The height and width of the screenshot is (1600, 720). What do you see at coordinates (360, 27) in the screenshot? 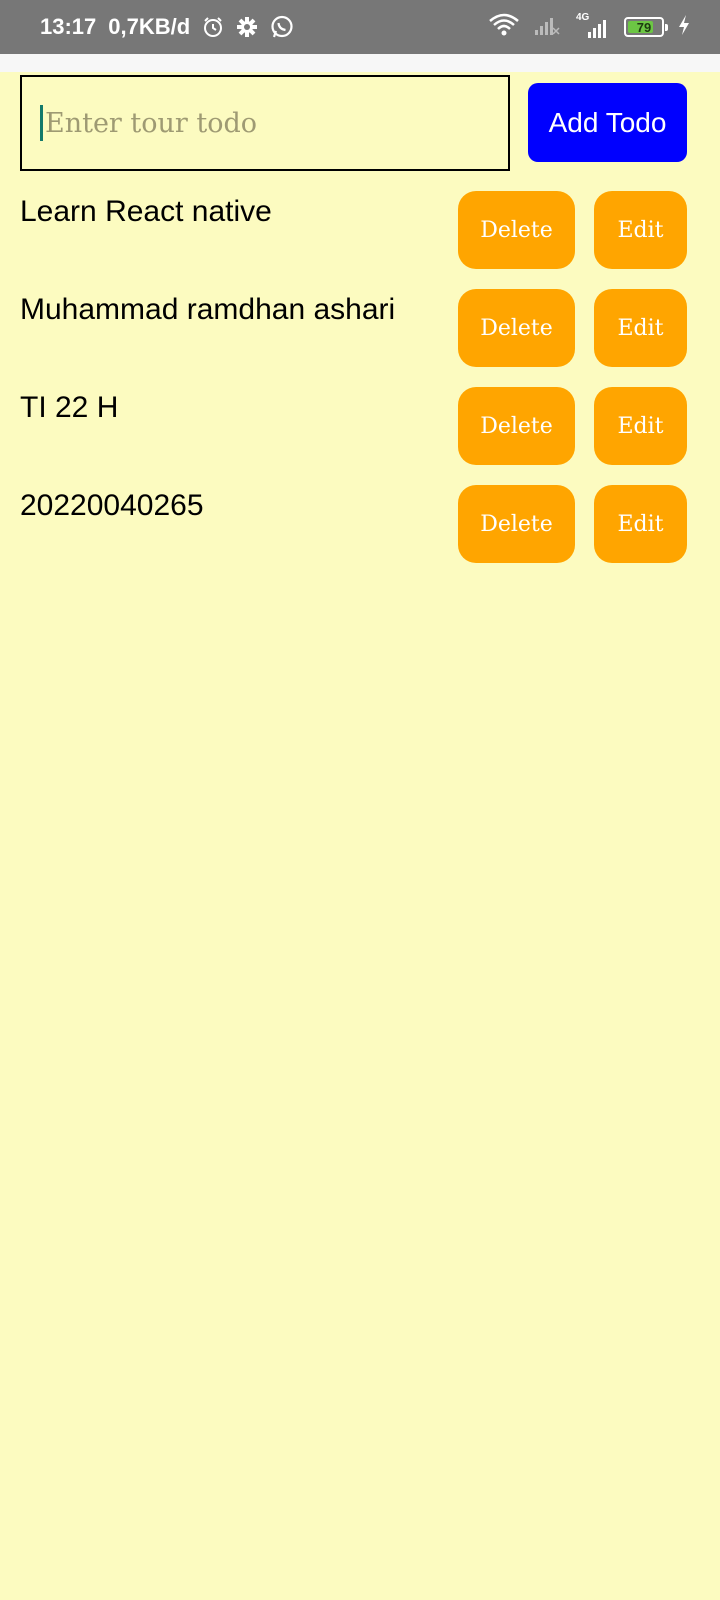
I see `status-bar: 13:17 0,7KB/d 4G 79` at bounding box center [360, 27].